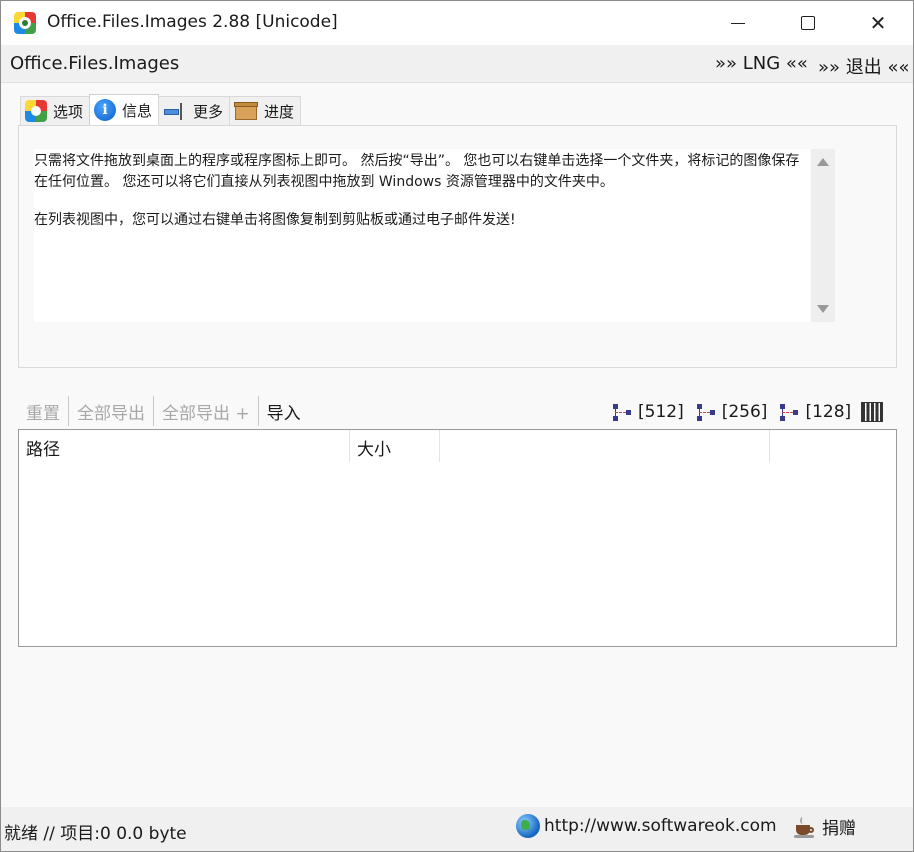 The width and height of the screenshot is (914, 852). I want to click on coffee-icon, so click(805, 827).